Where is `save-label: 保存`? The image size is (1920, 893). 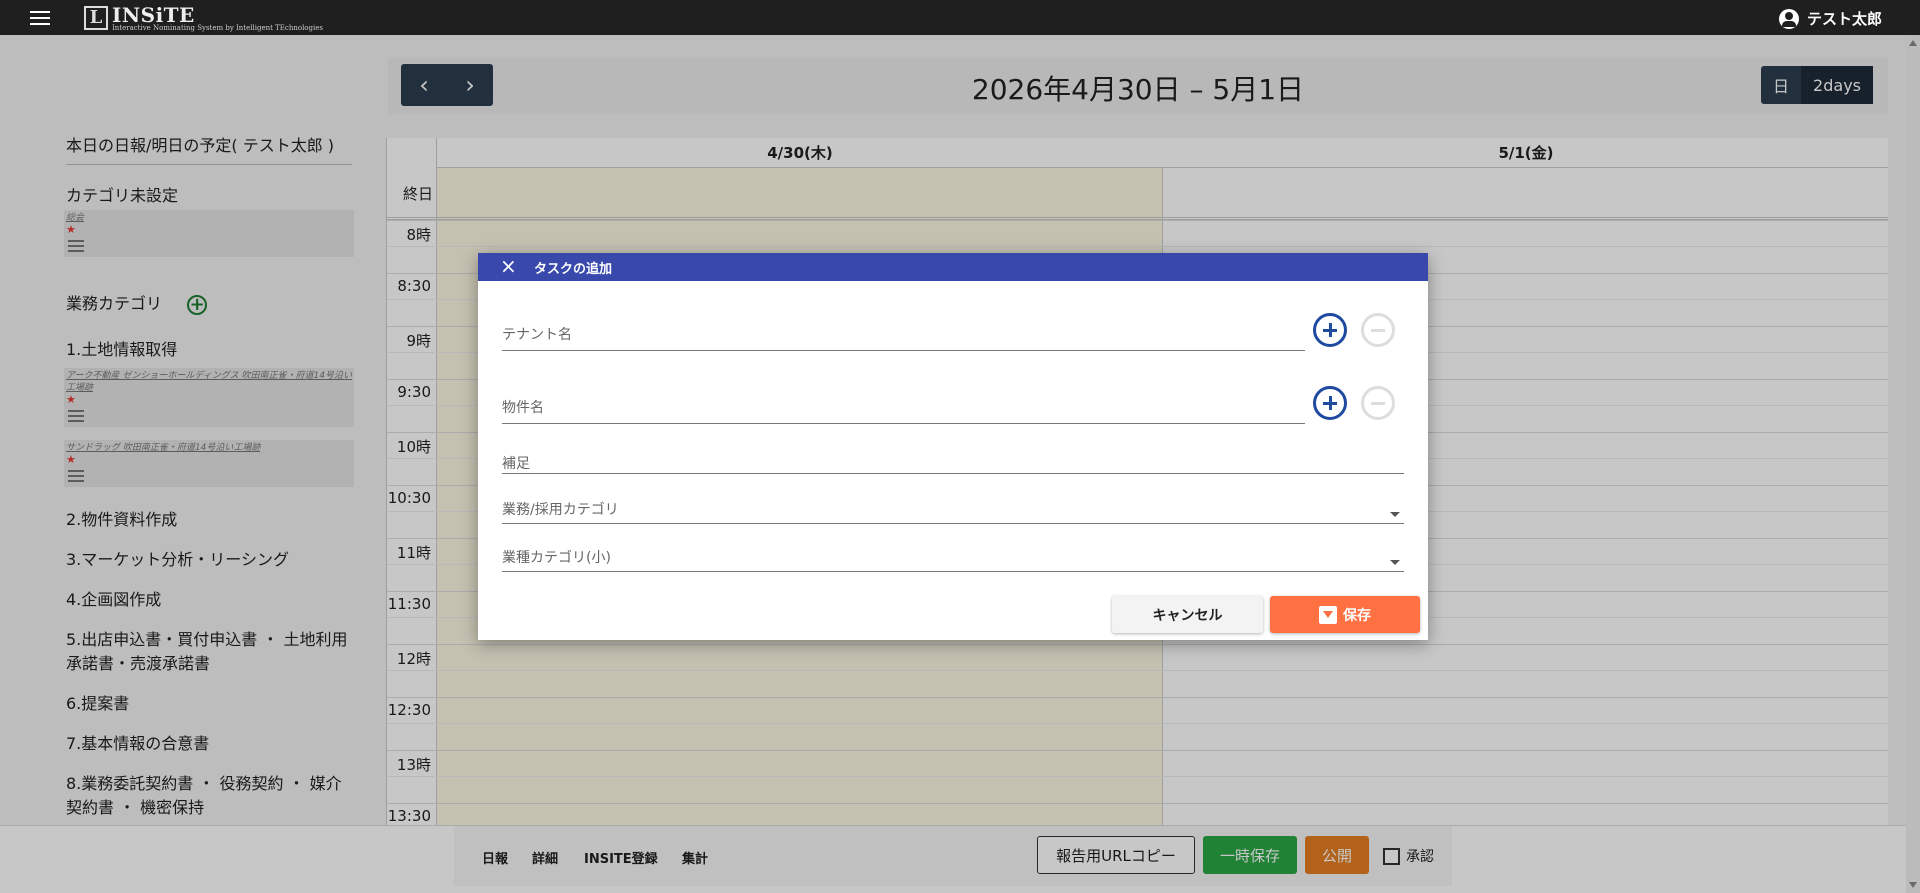
save-label: 保存 is located at coordinates (1357, 615).